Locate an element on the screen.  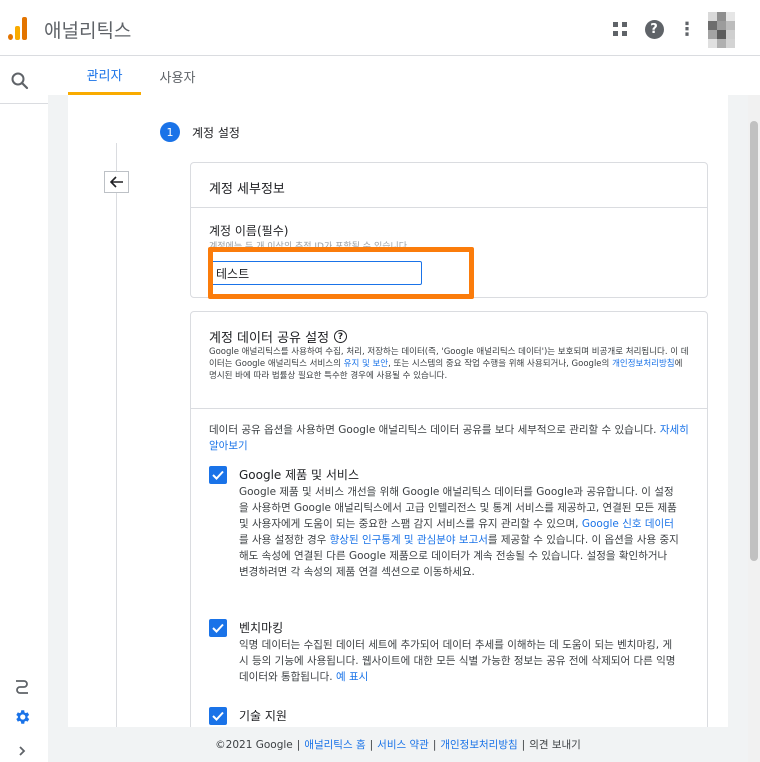
tech-support-checkbox is located at coordinates (218, 716).